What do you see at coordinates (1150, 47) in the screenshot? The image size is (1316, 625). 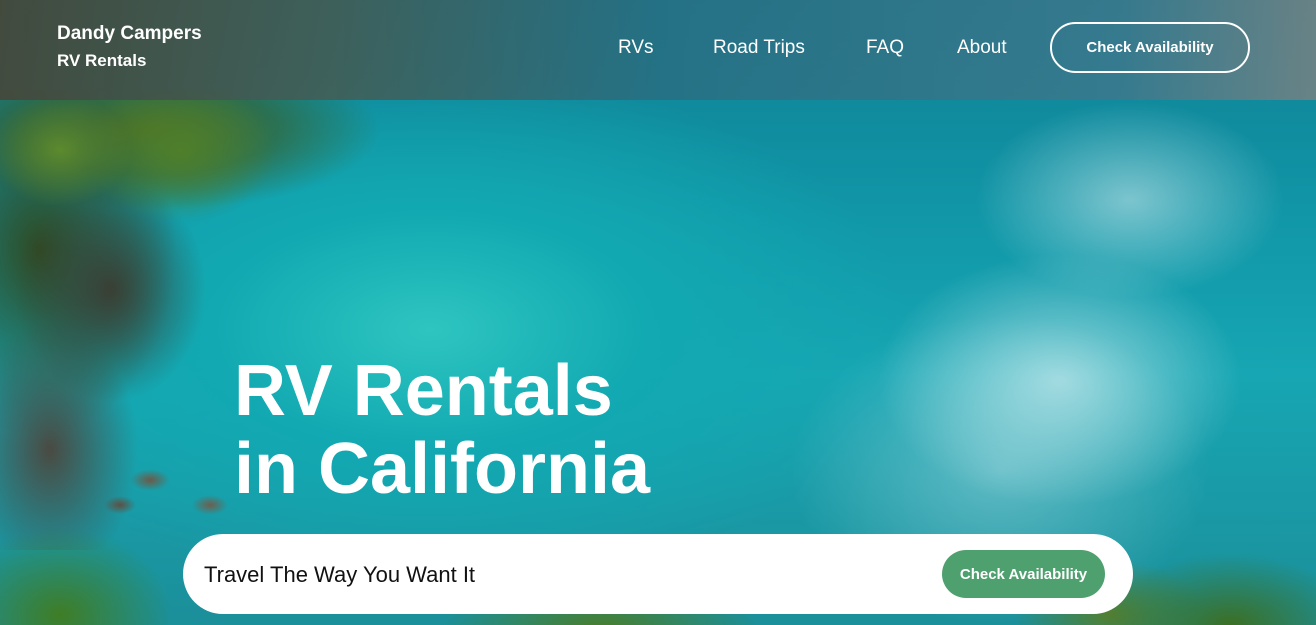 I see `header-check-availability-button: Check Availability` at bounding box center [1150, 47].